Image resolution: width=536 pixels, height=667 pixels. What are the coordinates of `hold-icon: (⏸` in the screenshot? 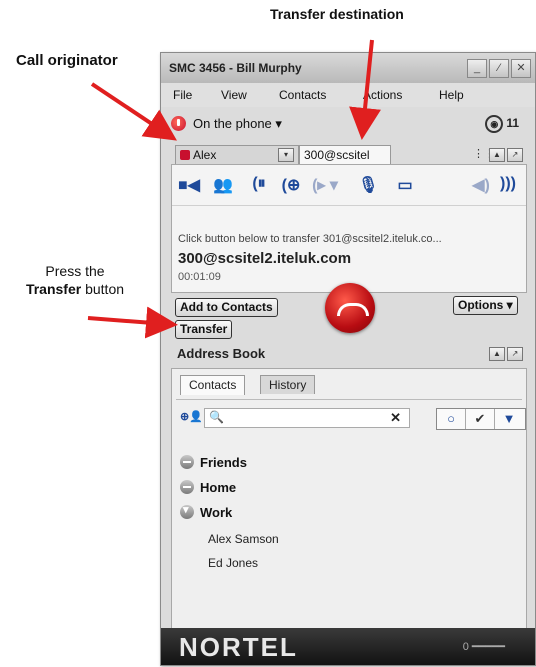 It's located at (259, 185).